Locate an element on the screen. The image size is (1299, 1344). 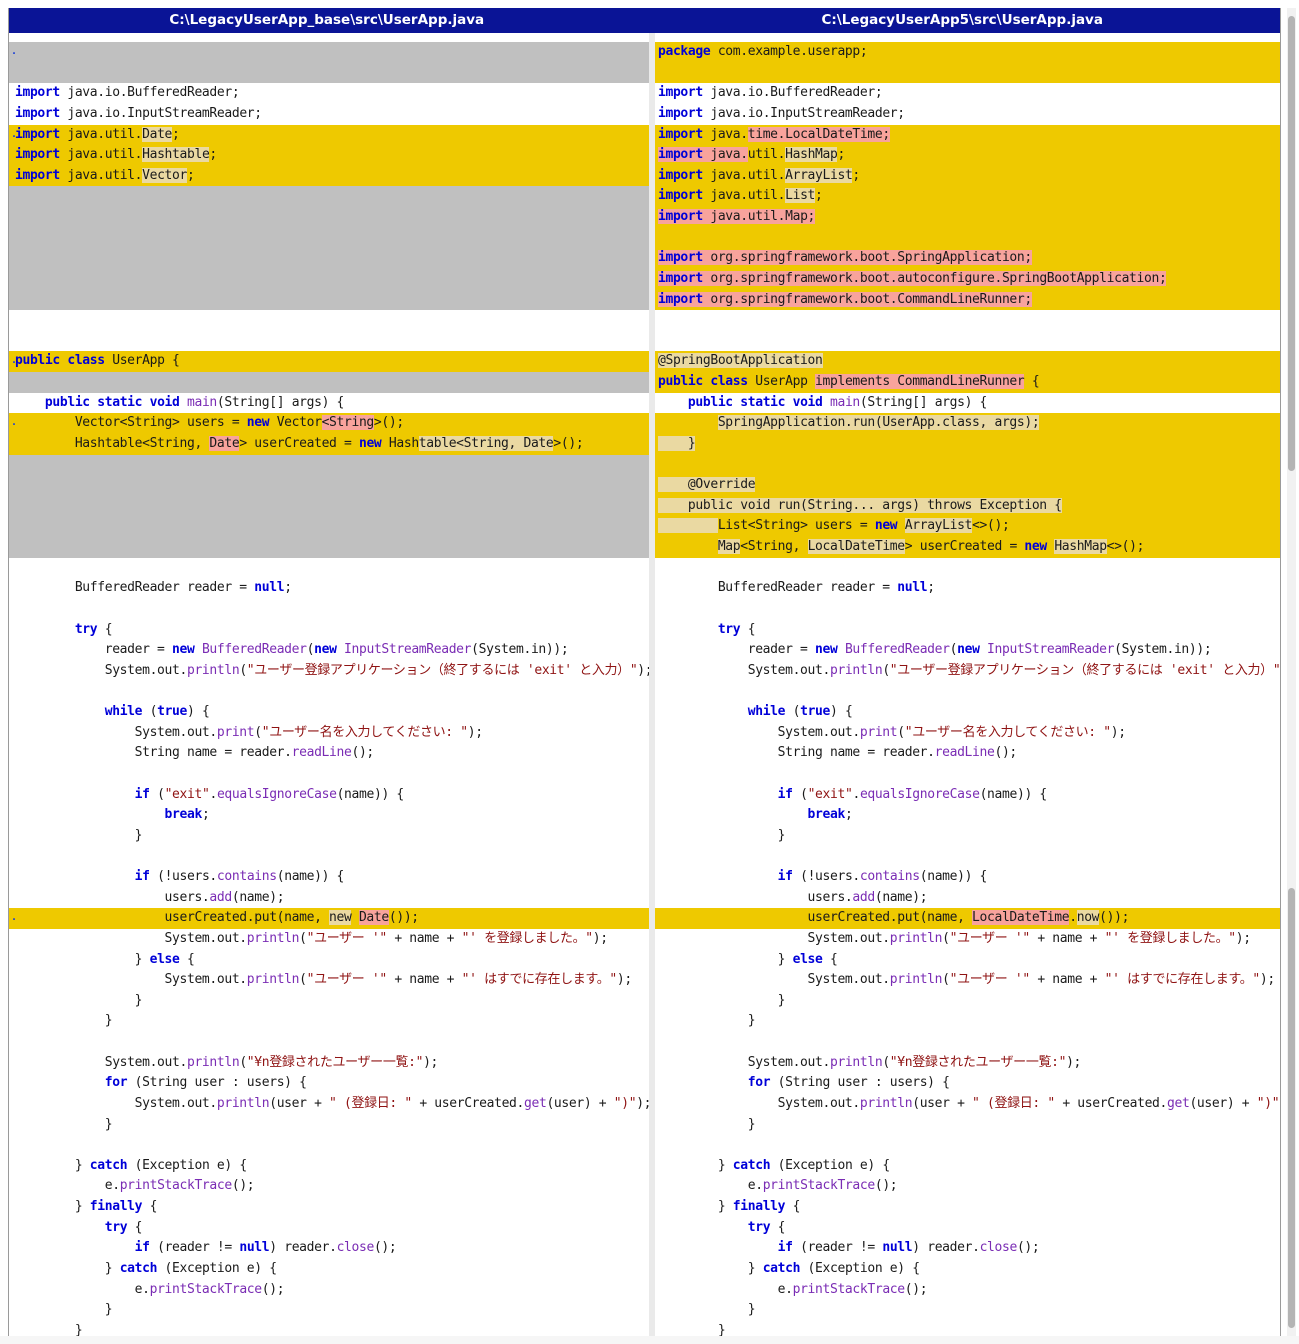
left-code-line: BufferedReader reader = null; is located at coordinates (153, 588).